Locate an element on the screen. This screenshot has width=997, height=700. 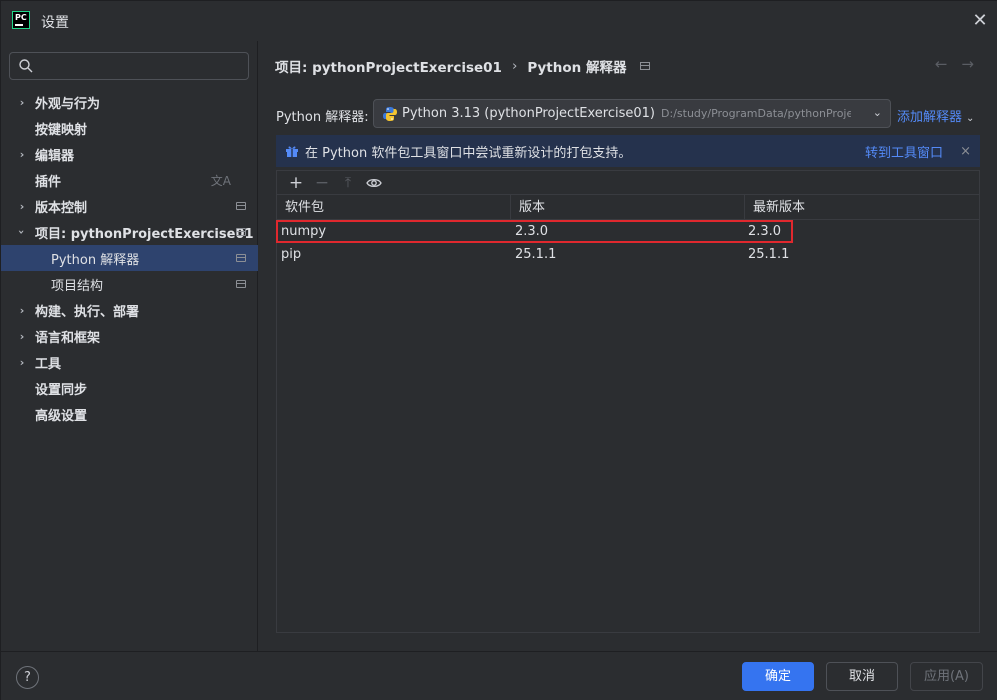
package-name: pip is located at coordinates (291, 254).